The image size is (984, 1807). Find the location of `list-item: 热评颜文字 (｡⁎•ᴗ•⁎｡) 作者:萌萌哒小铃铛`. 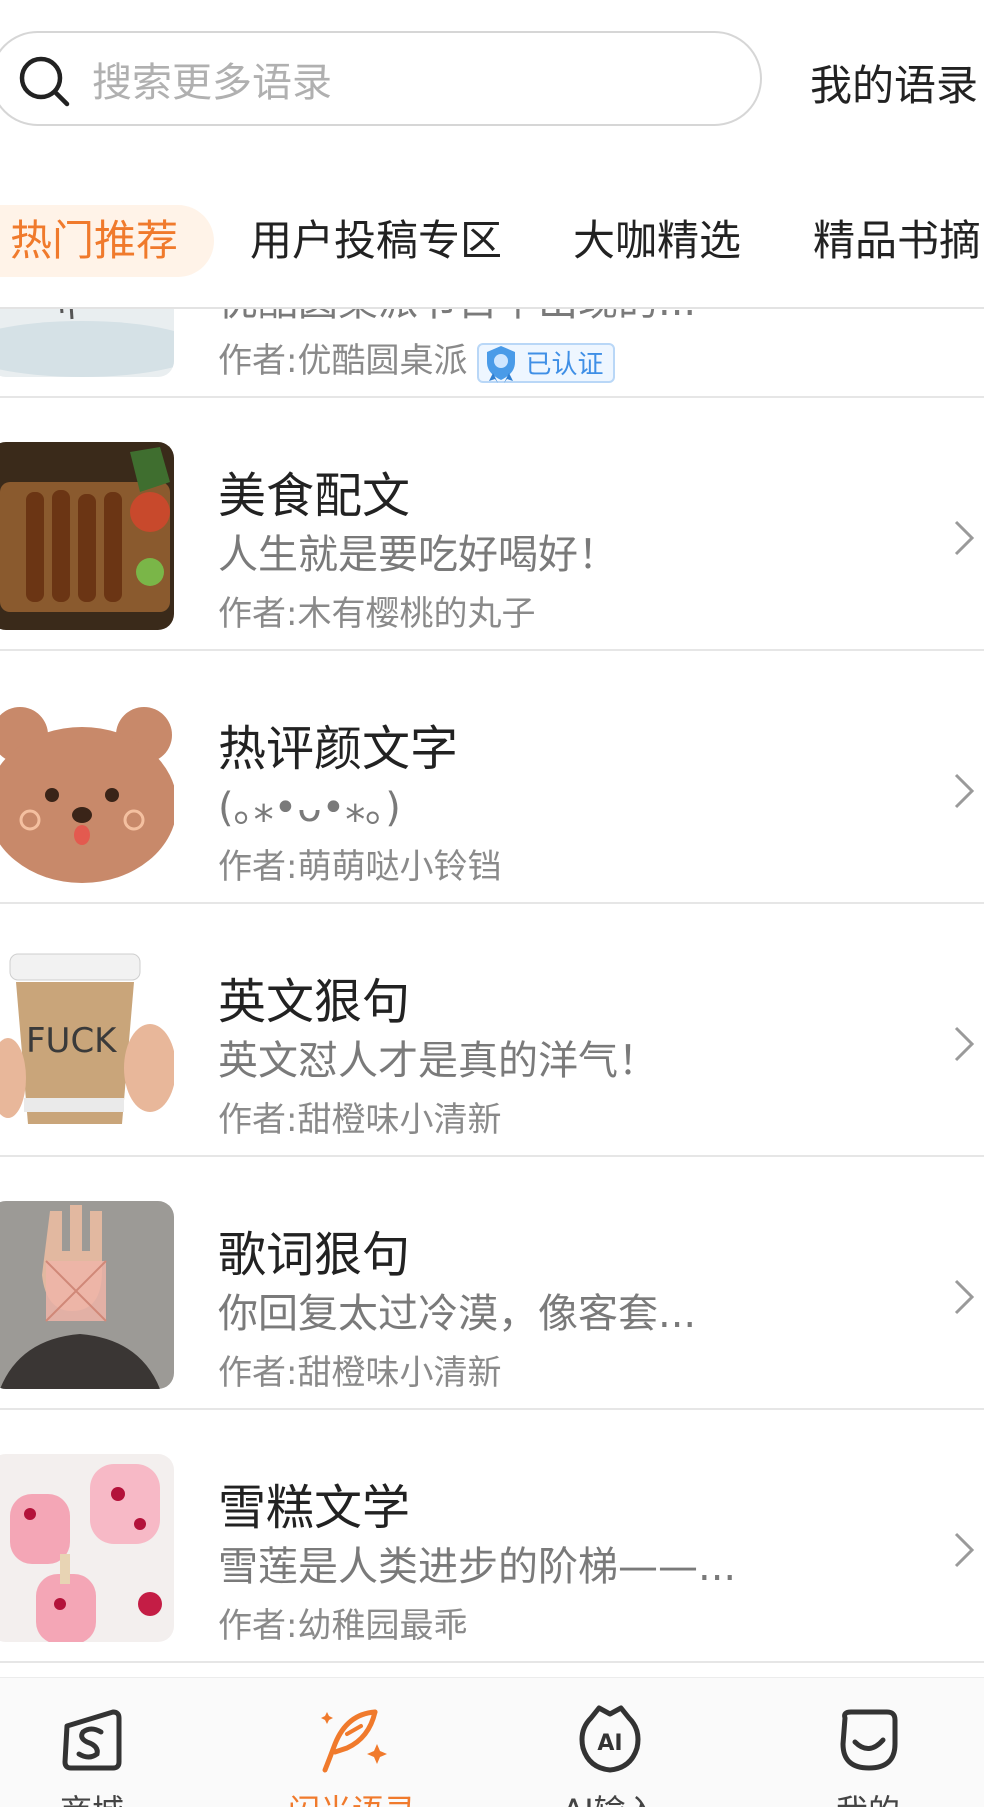

list-item: 热评颜文字 (｡⁎•ᴗ•⁎｡) 作者:萌萌哒小铃铛 is located at coordinates (492, 777).